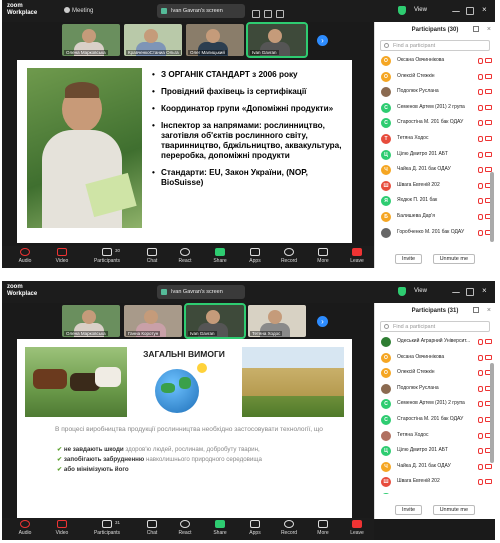 The width and height of the screenshot is (500, 543). I want to click on person-face, so click(151, 317).